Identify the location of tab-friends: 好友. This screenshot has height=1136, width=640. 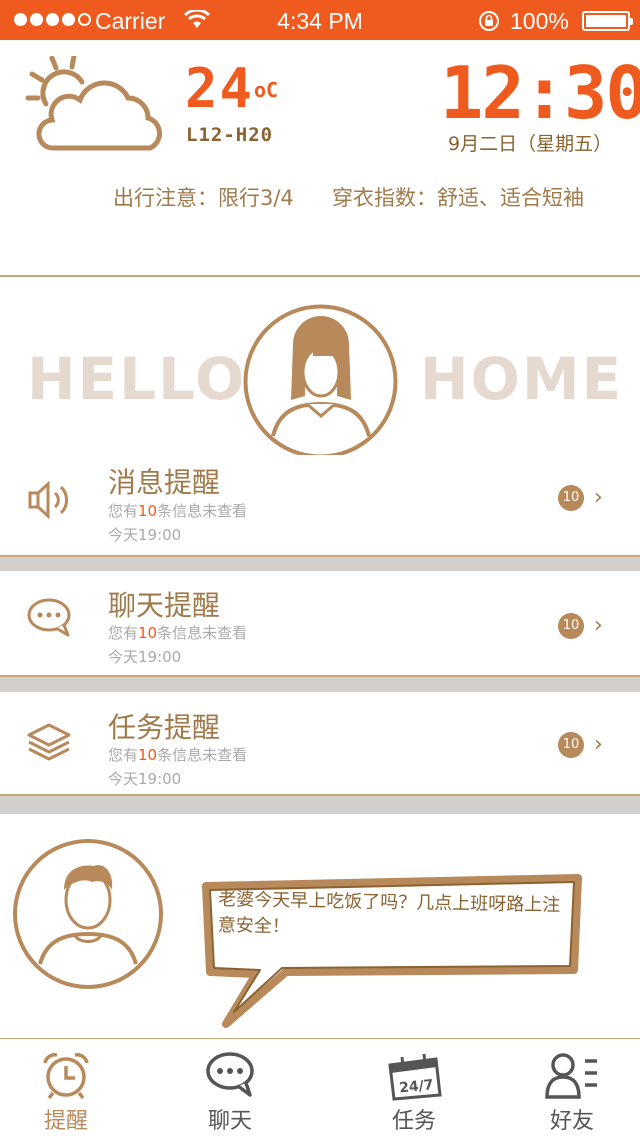
(572, 1087).